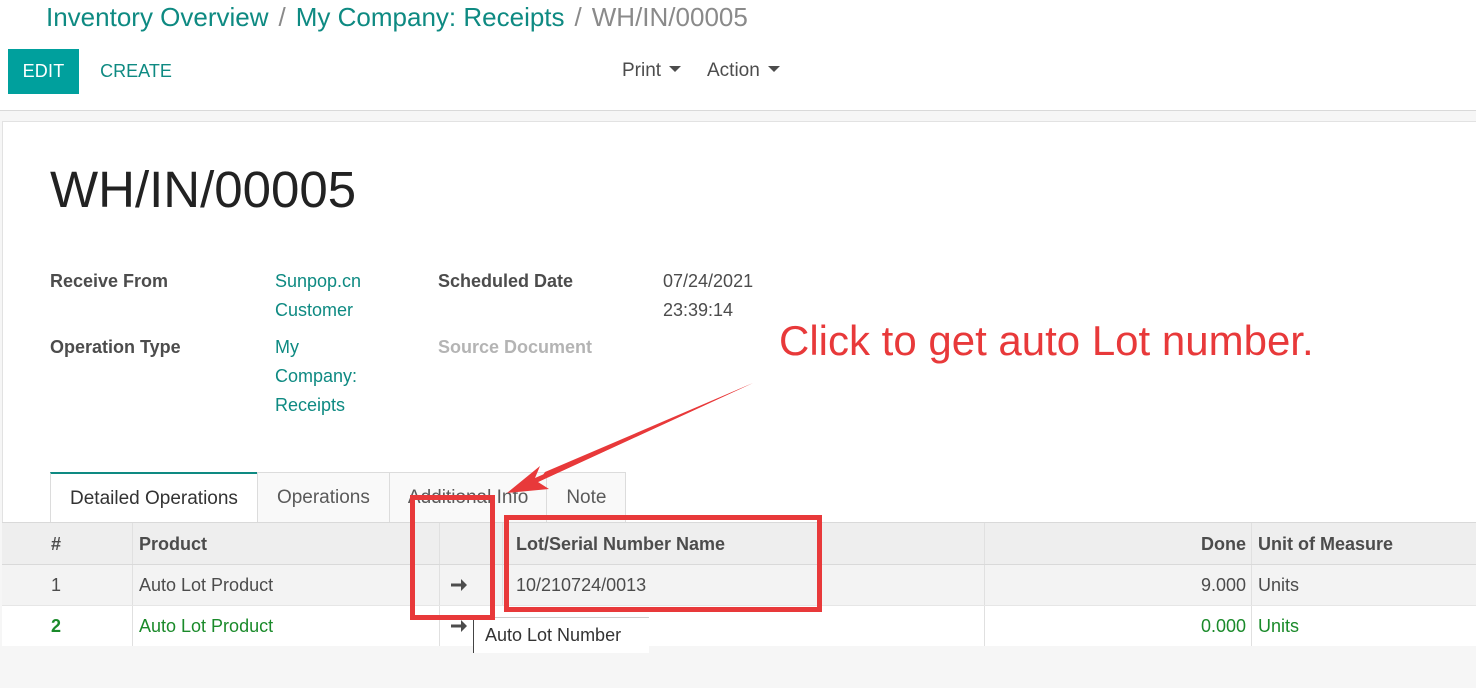 This screenshot has height=688, width=1476. I want to click on annotation-arrow-shaft, so click(645, 432).